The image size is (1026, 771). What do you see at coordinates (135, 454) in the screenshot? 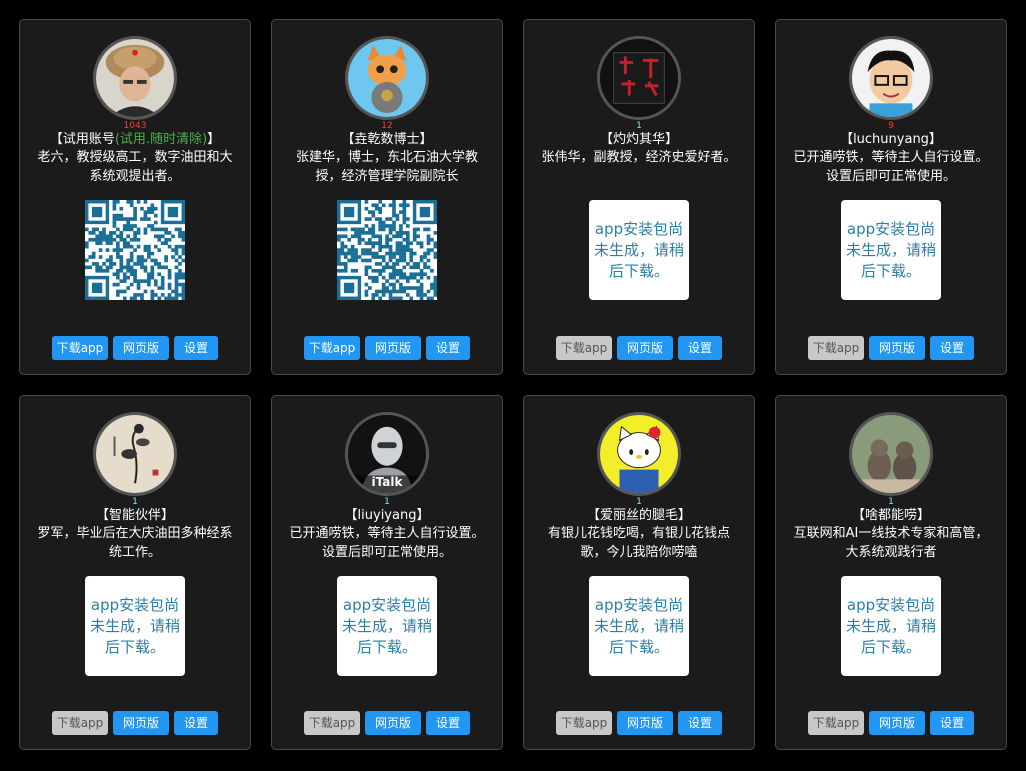
I see `ink-flower-painting-avatar` at bounding box center [135, 454].